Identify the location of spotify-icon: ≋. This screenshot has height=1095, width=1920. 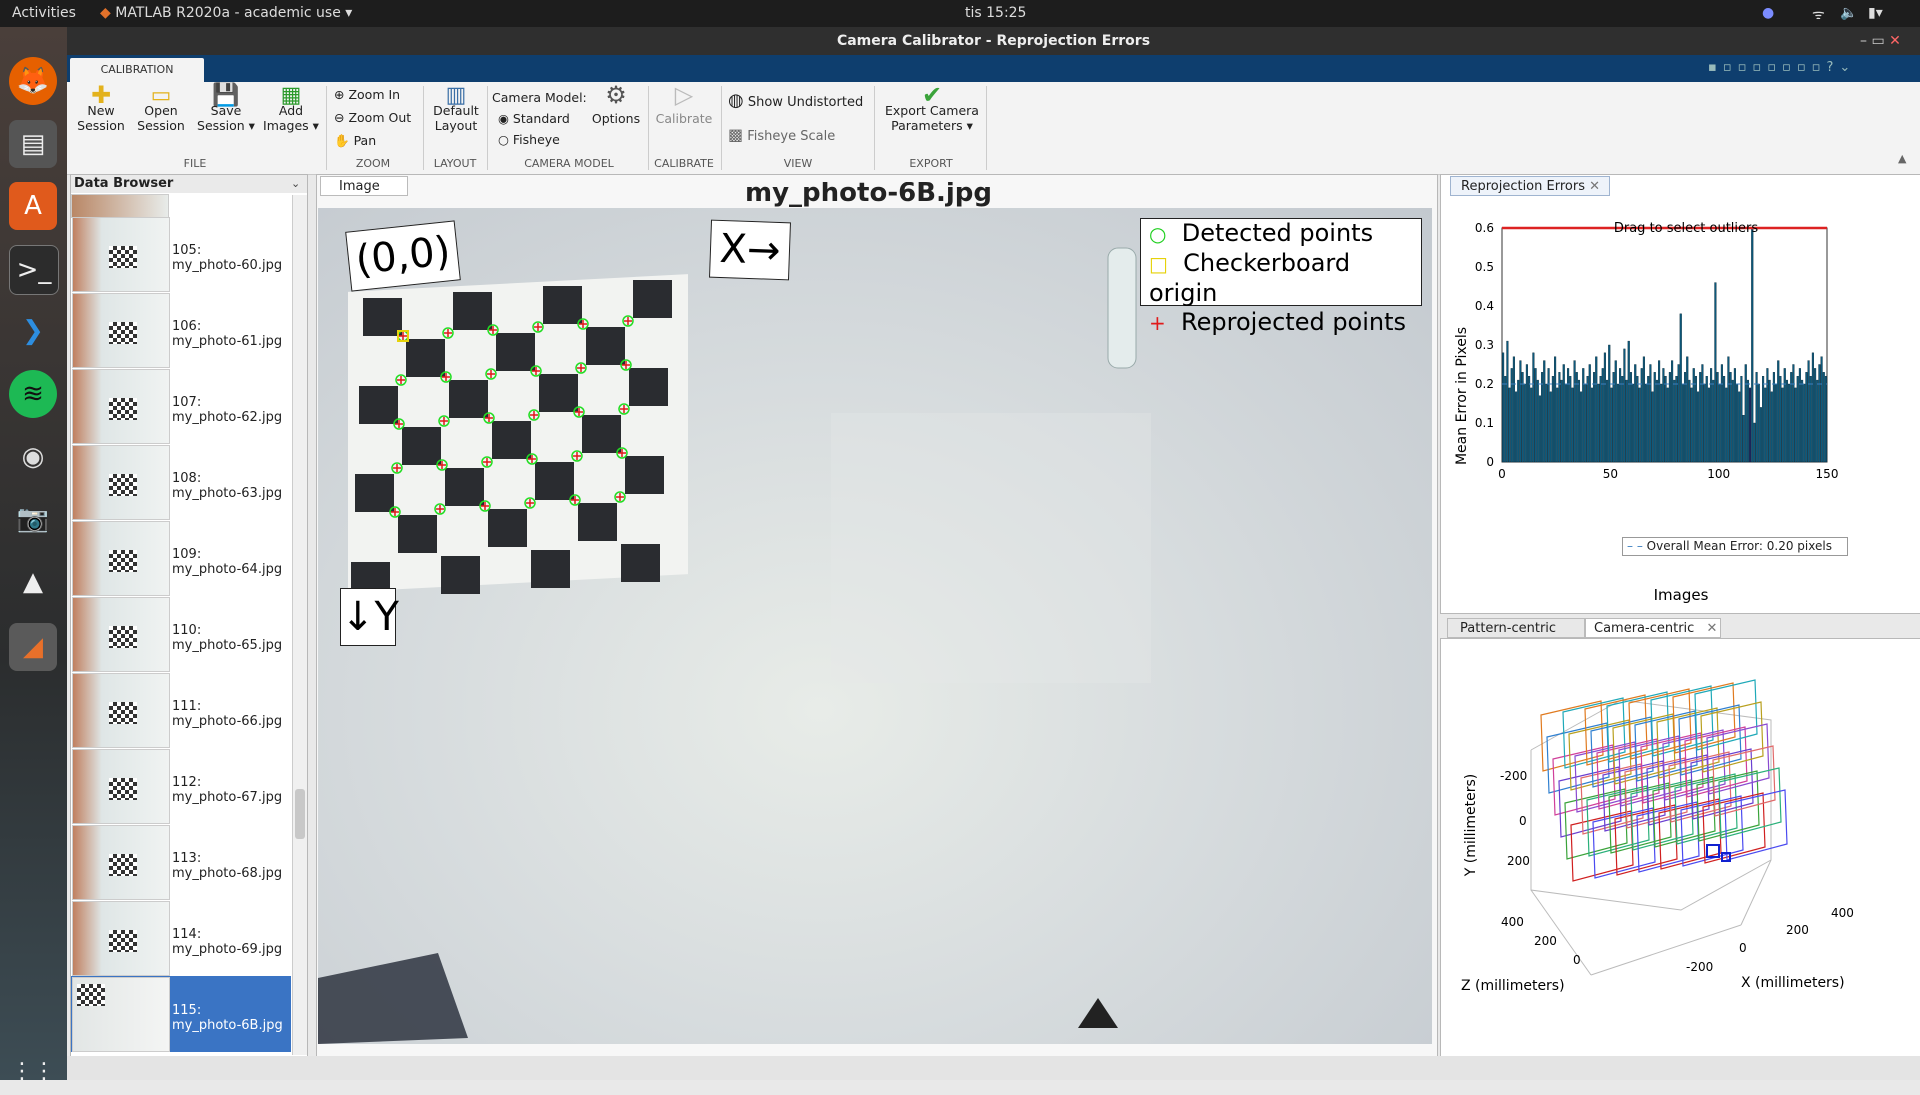
(33, 394).